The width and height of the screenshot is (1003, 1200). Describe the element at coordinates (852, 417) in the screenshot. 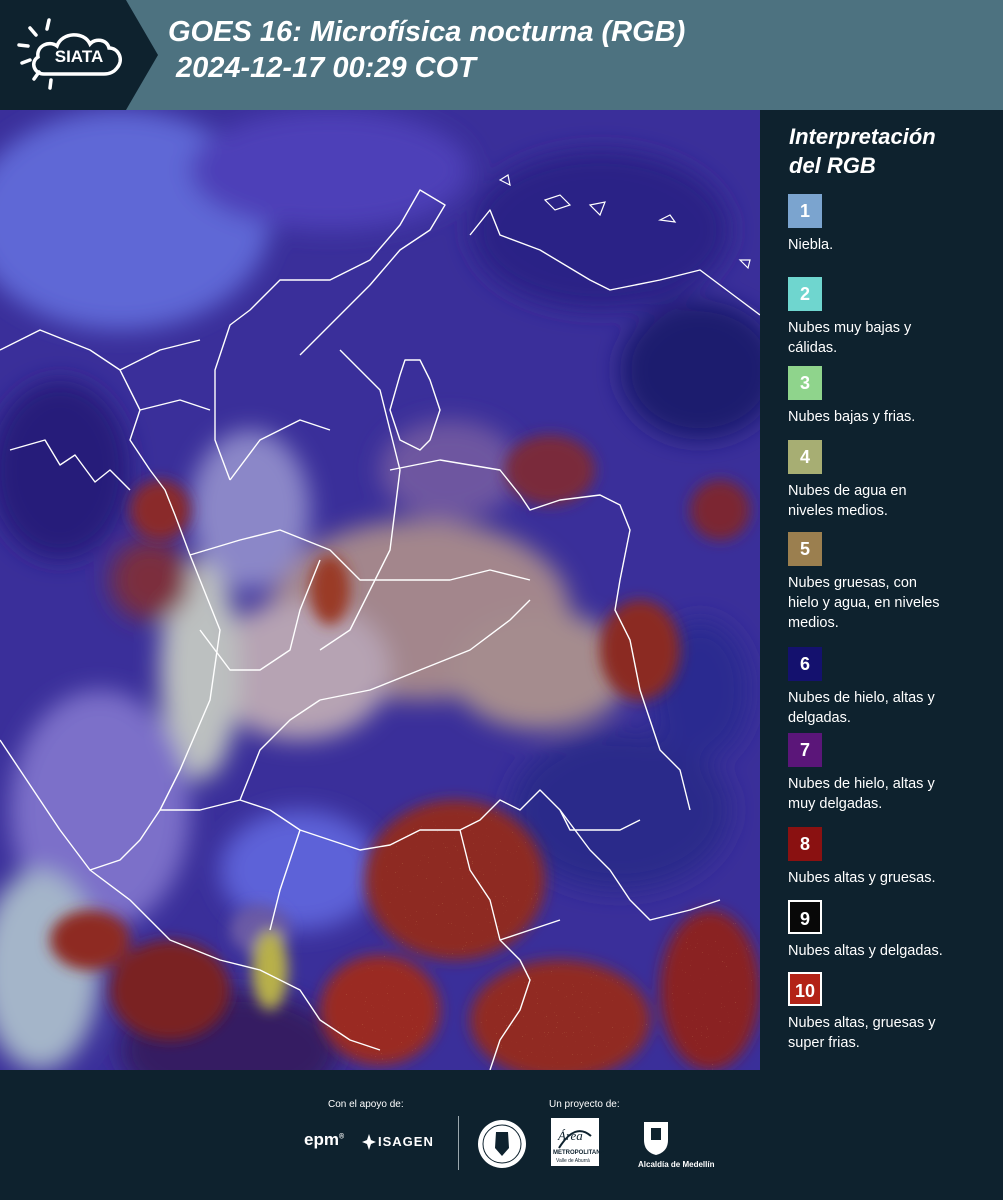

I see `legend-label-line1: Nubes bajas y frias.` at that location.